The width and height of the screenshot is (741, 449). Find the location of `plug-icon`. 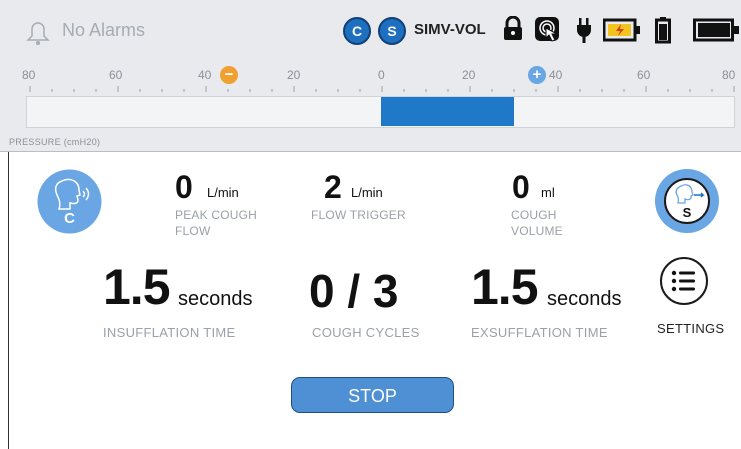

plug-icon is located at coordinates (584, 30).